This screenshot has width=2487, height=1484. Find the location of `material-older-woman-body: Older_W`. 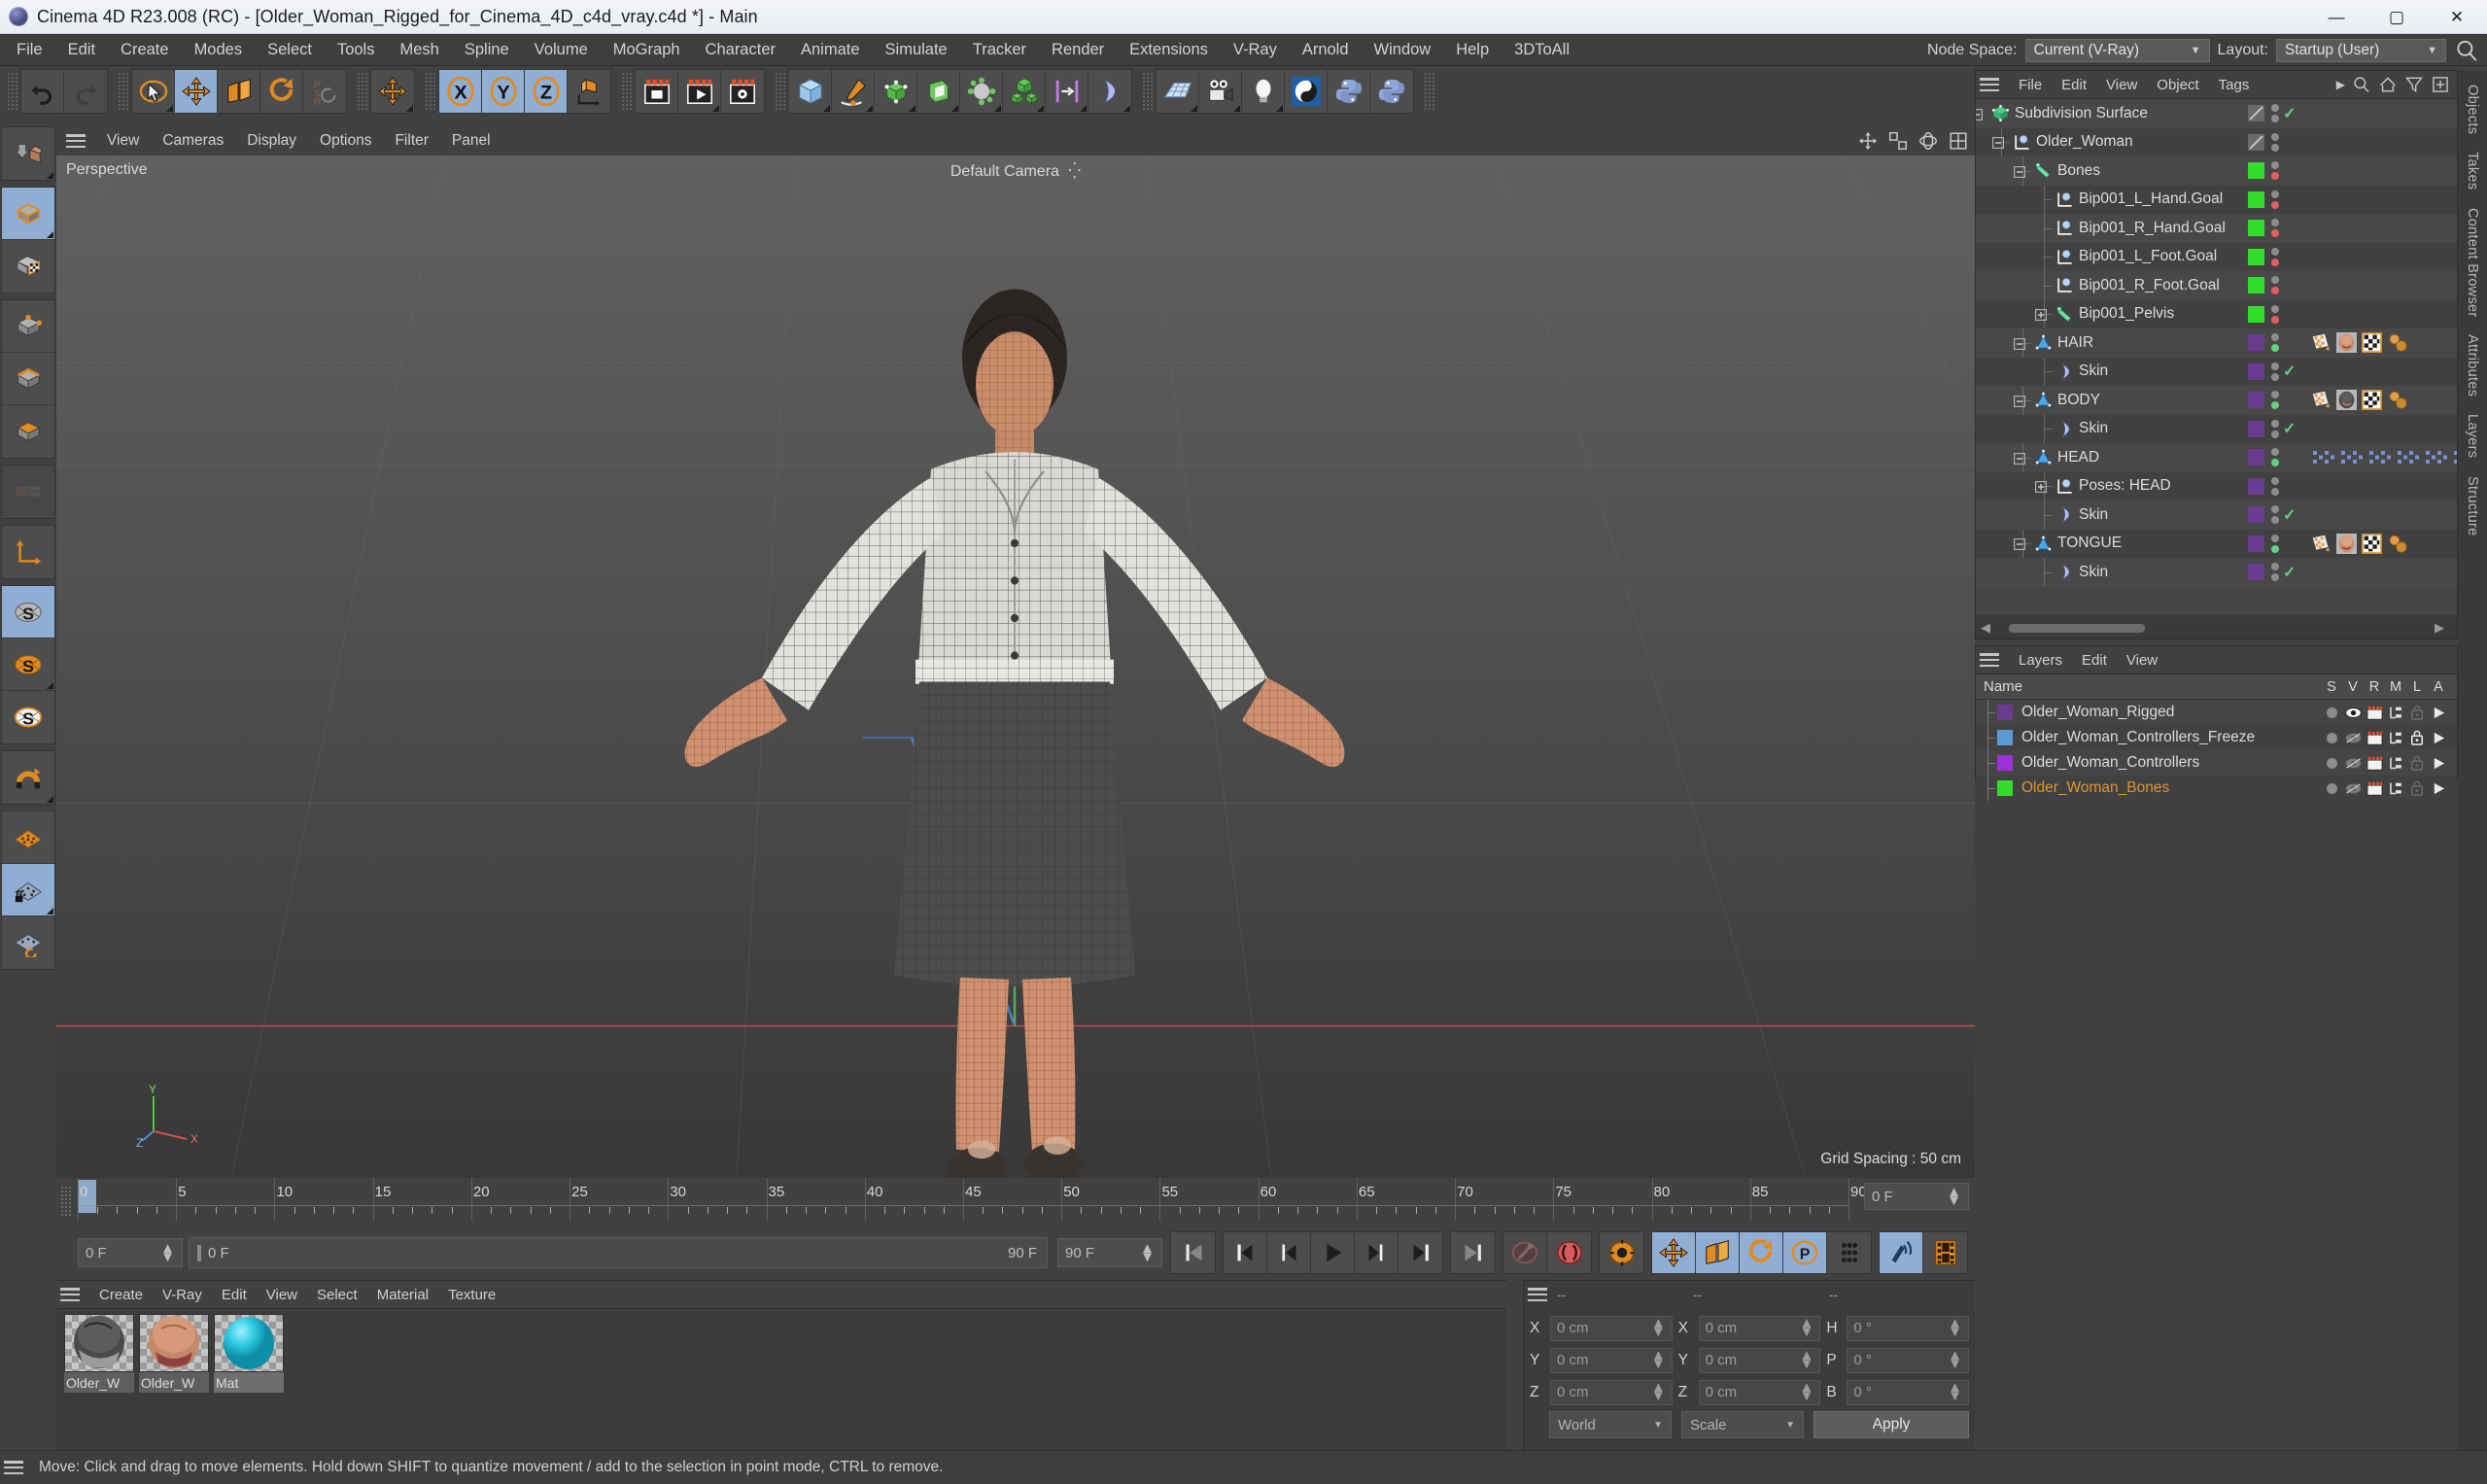

material-older-woman-body: Older_W is located at coordinates (99, 1353).